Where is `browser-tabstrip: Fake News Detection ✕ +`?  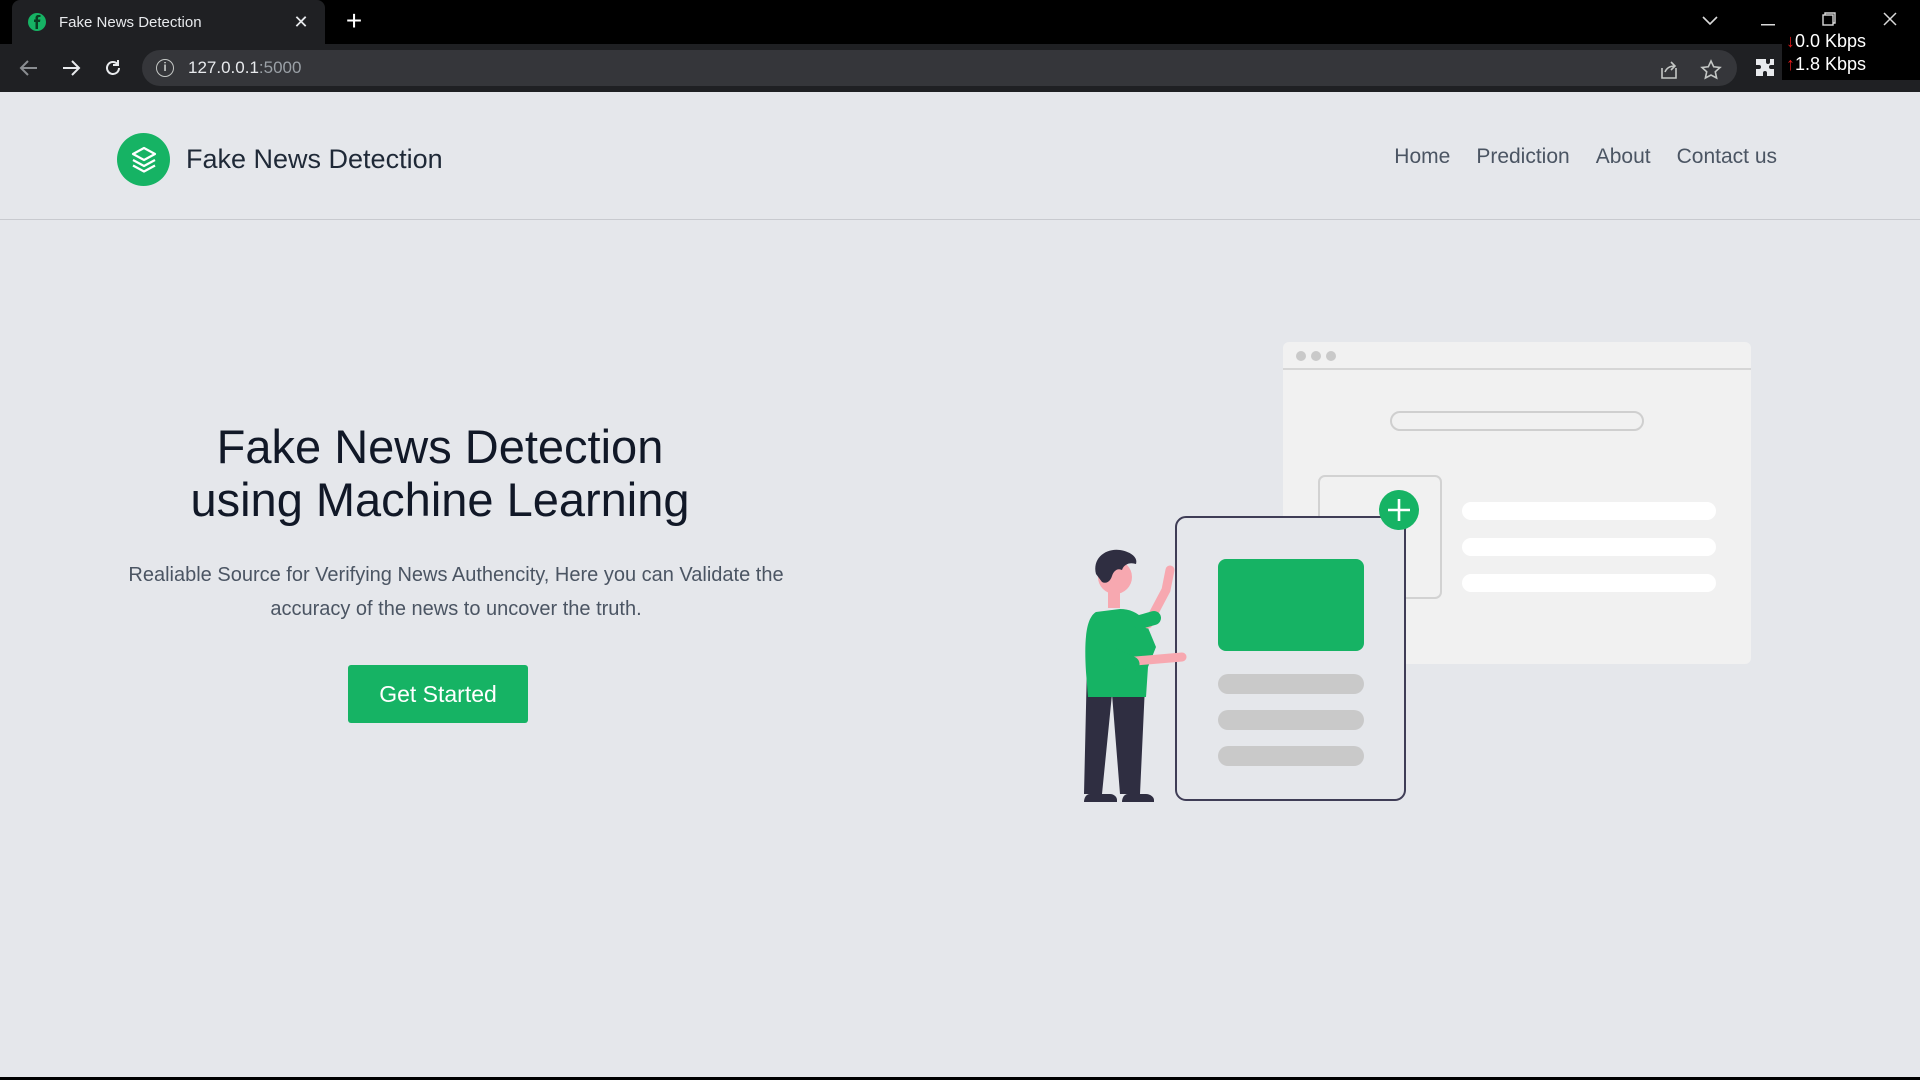 browser-tabstrip: Fake News Detection ✕ + is located at coordinates (960, 22).